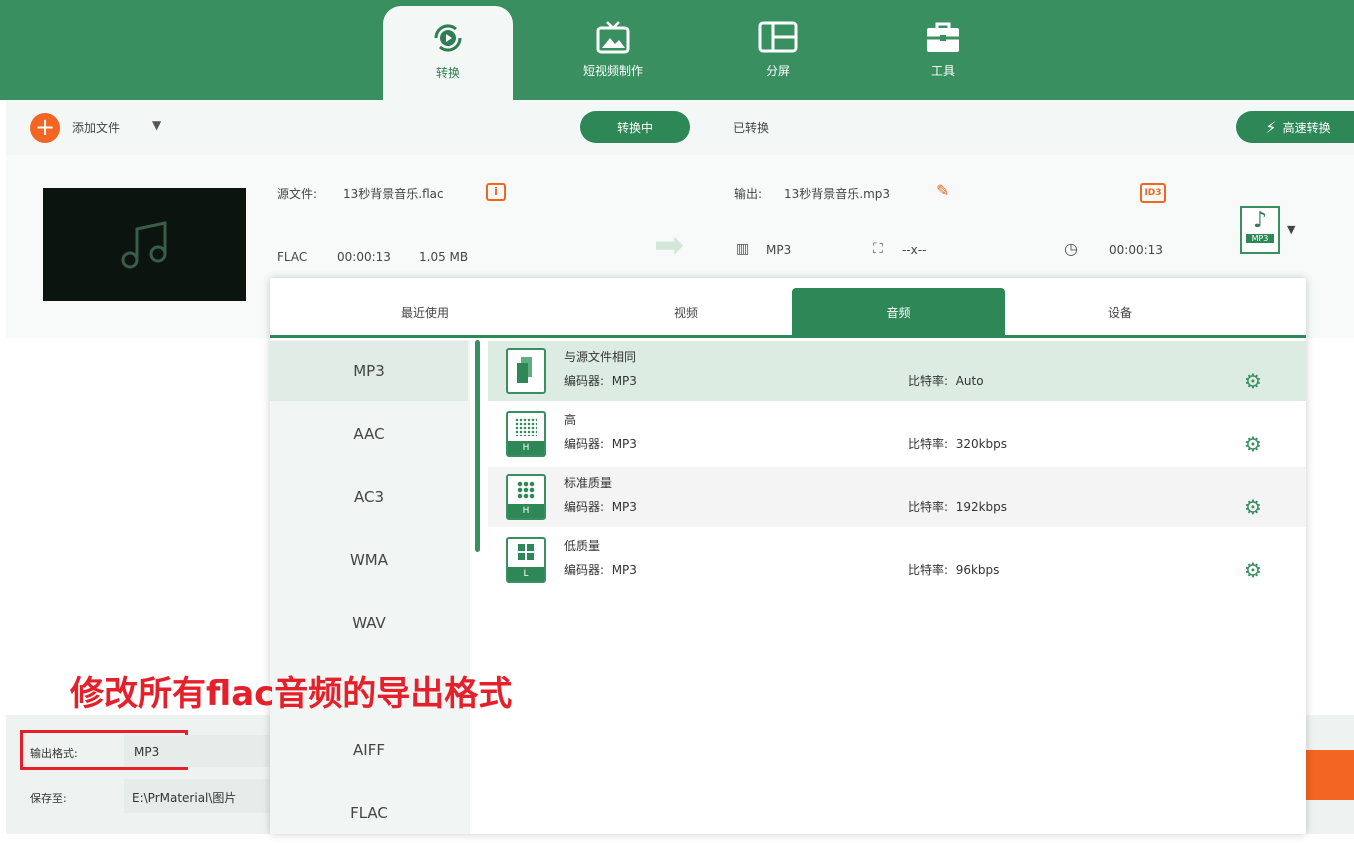  I want to click on nav-tab-label: 分屏, so click(777, 71).